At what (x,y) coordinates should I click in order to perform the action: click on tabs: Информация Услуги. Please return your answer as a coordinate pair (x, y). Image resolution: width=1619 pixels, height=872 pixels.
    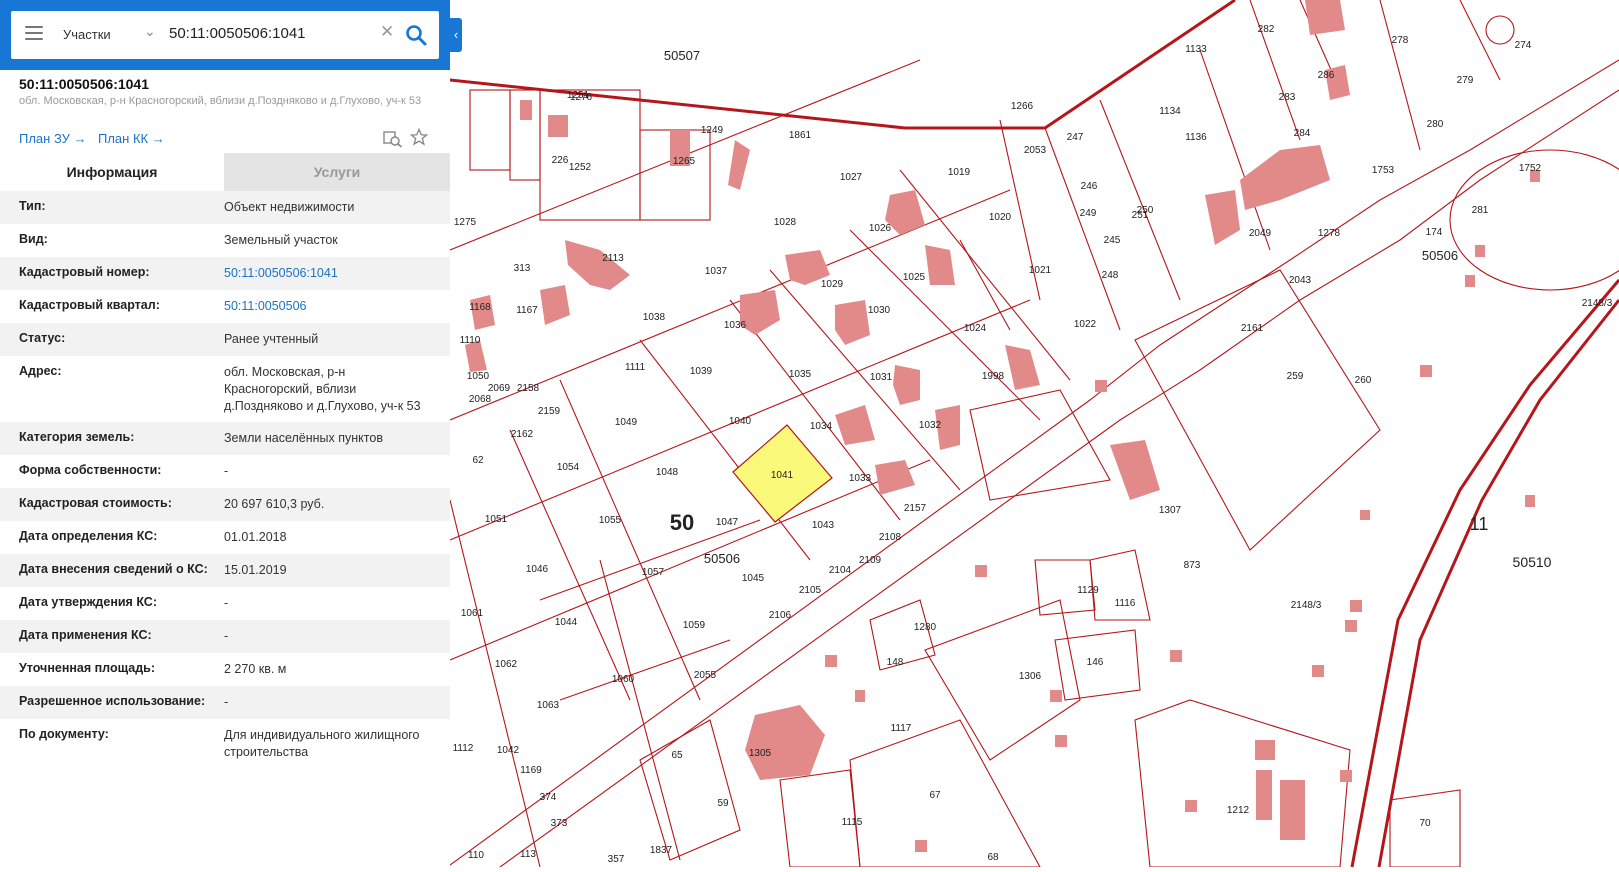
    Looking at the image, I should click on (225, 172).